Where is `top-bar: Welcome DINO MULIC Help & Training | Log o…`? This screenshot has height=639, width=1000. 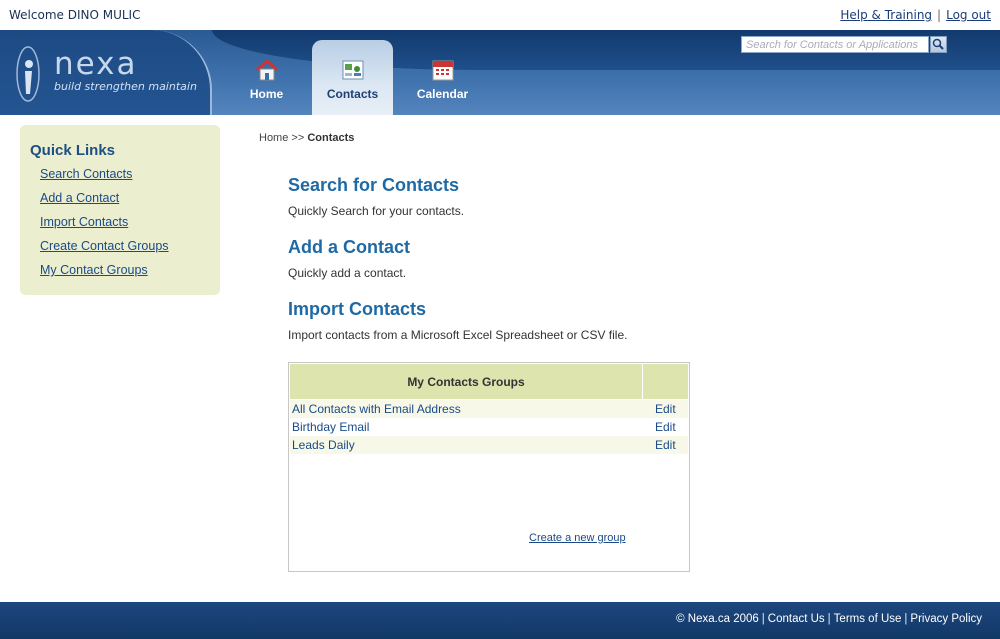 top-bar: Welcome DINO MULIC Help & Training | Log o… is located at coordinates (500, 15).